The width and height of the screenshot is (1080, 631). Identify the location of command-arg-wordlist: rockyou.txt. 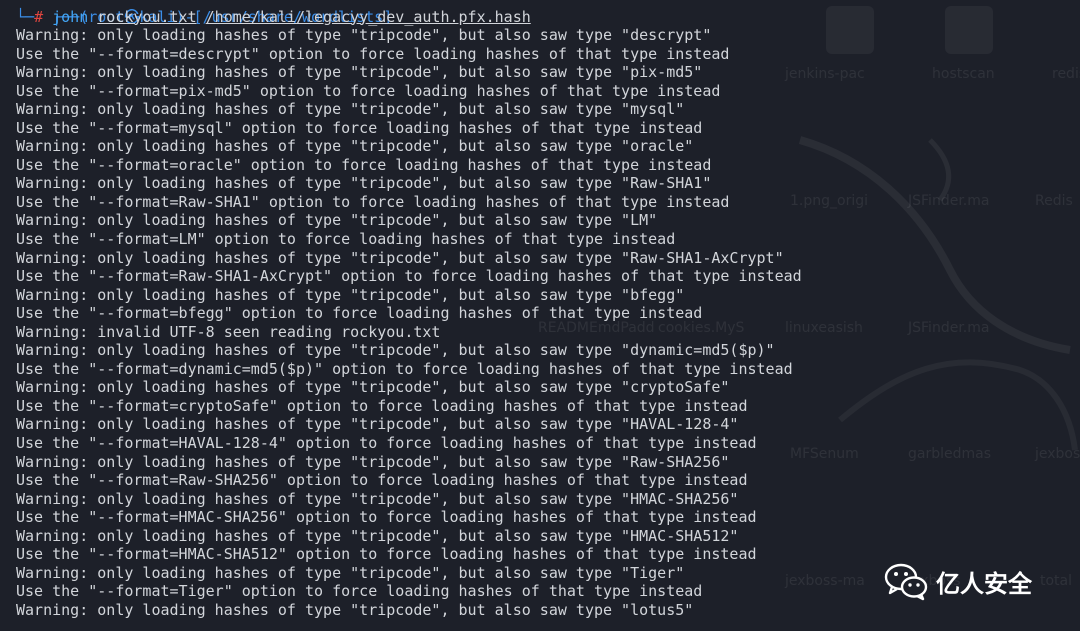
(146, 17).